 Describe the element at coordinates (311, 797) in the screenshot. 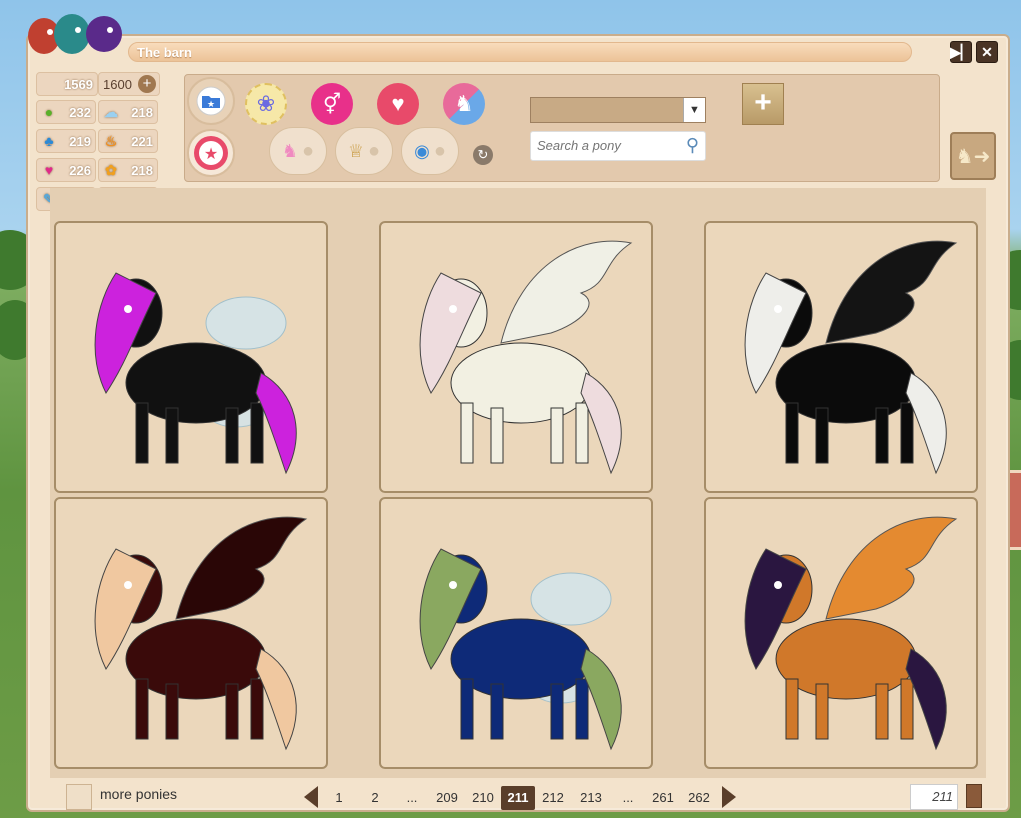

I see `prev-page-button` at that location.